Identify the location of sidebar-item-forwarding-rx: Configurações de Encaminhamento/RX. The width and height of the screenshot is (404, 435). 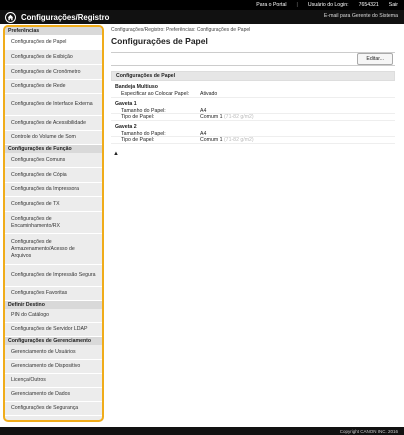
(53, 223).